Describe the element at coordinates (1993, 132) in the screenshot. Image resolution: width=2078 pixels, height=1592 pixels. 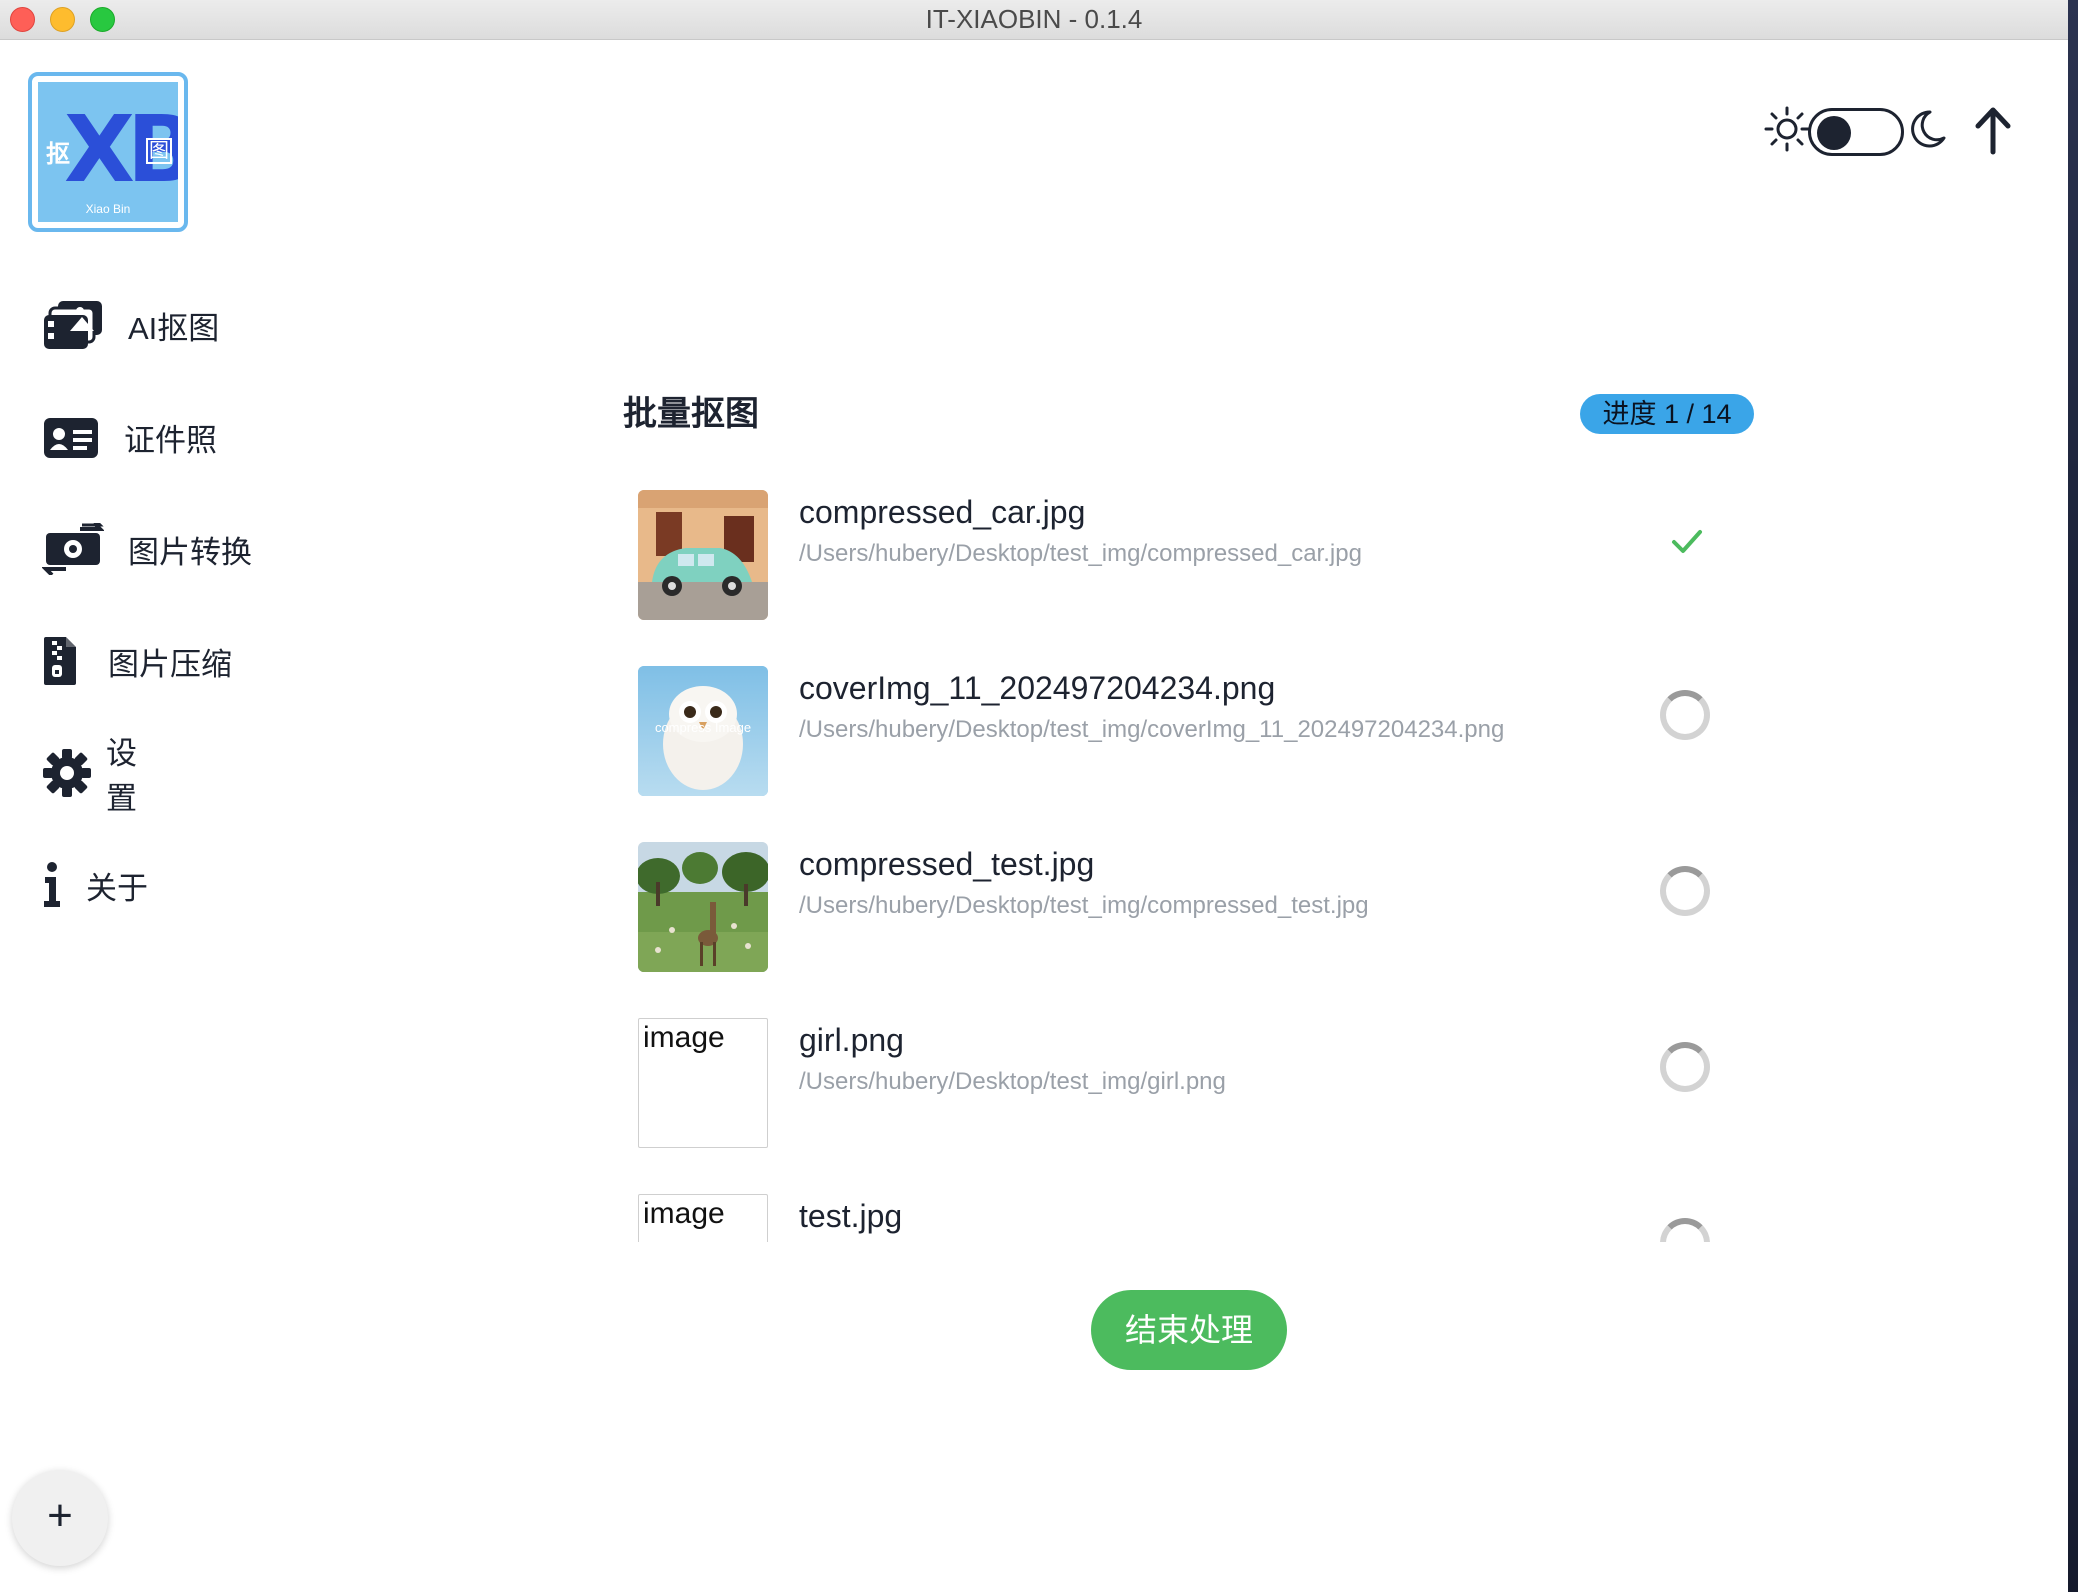
I see `arrow-up-icon` at that location.